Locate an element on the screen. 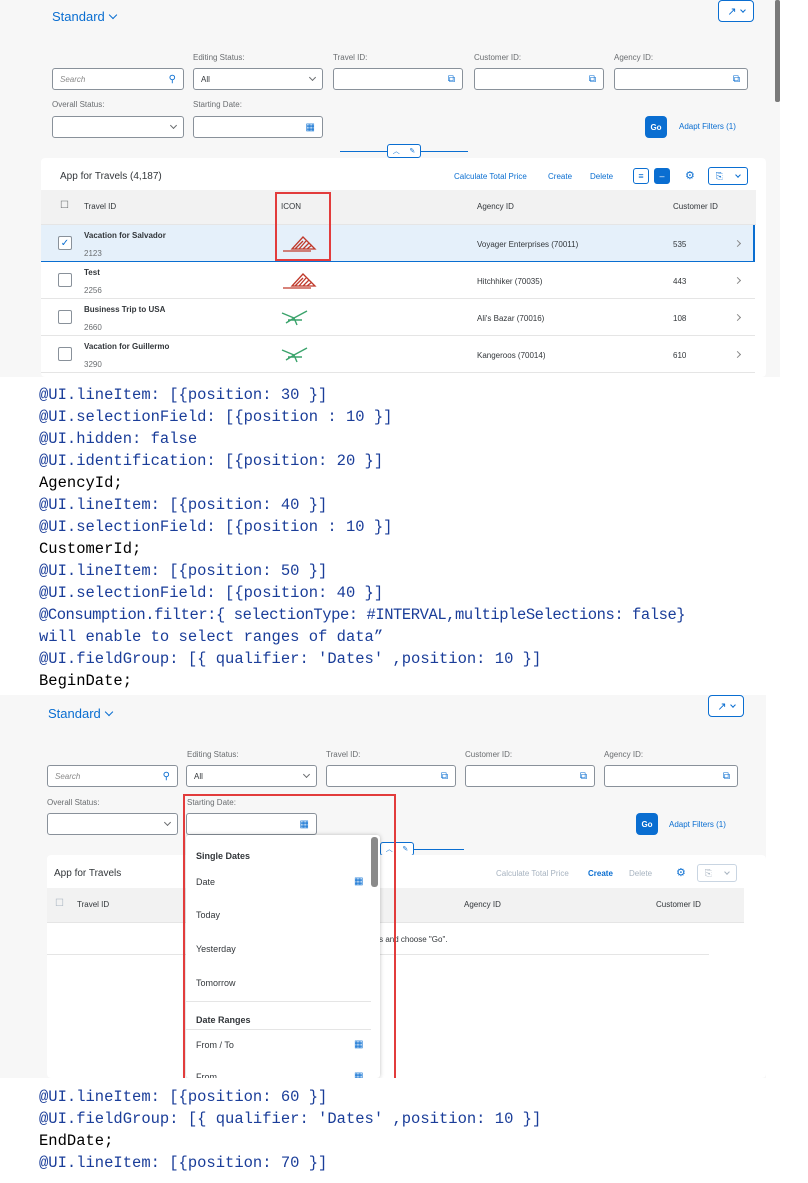 This screenshot has height=1183, width=808. list-icon: ≡ is located at coordinates (641, 176).